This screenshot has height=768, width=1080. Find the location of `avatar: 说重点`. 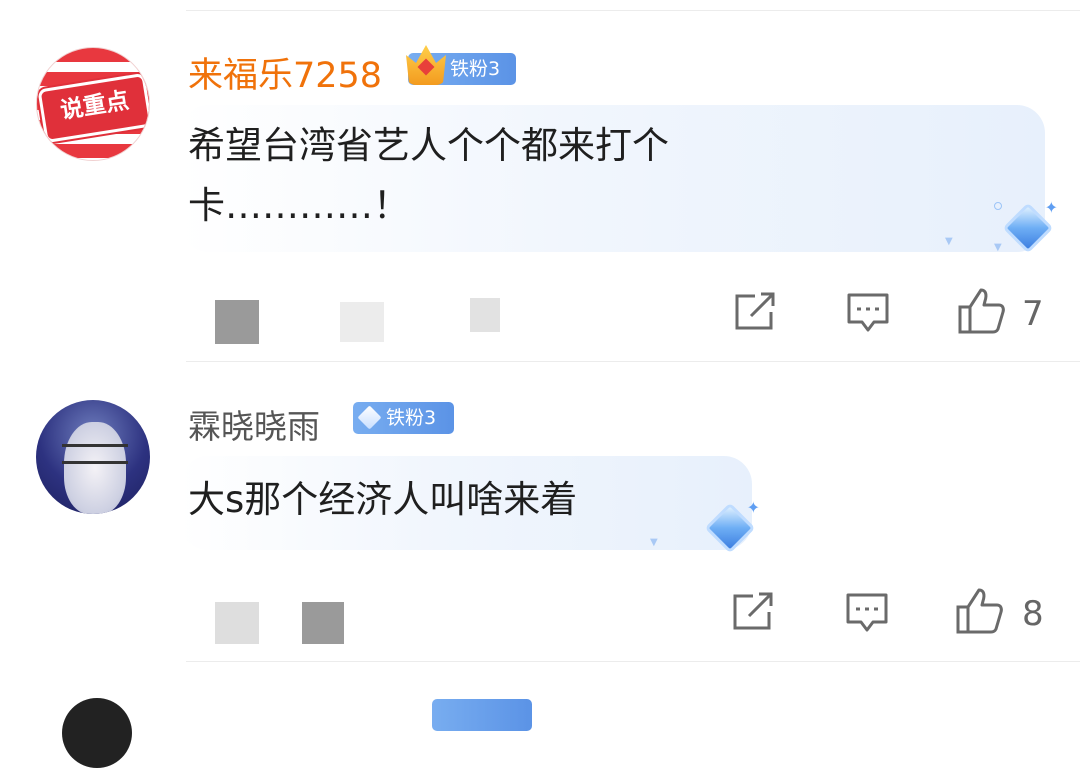

avatar: 说重点 is located at coordinates (93, 104).